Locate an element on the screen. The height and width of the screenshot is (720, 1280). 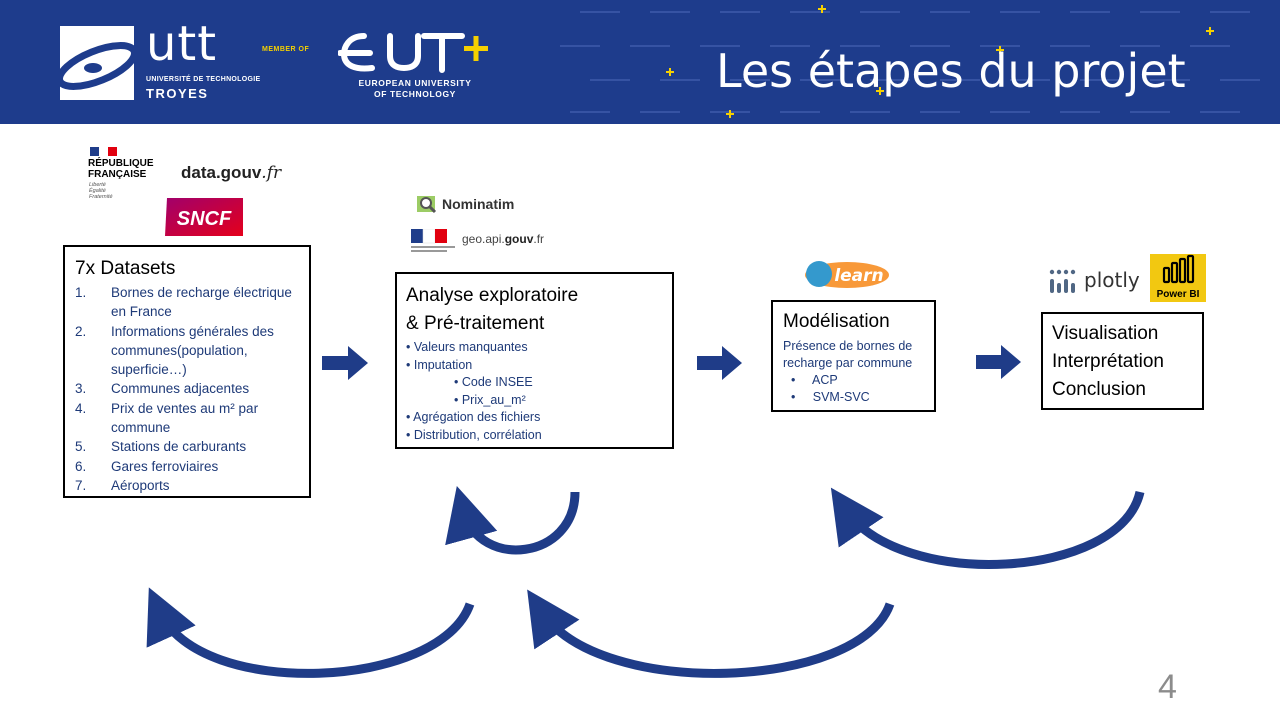
list-item: • Prix_au_m² is located at coordinates (490, 399).